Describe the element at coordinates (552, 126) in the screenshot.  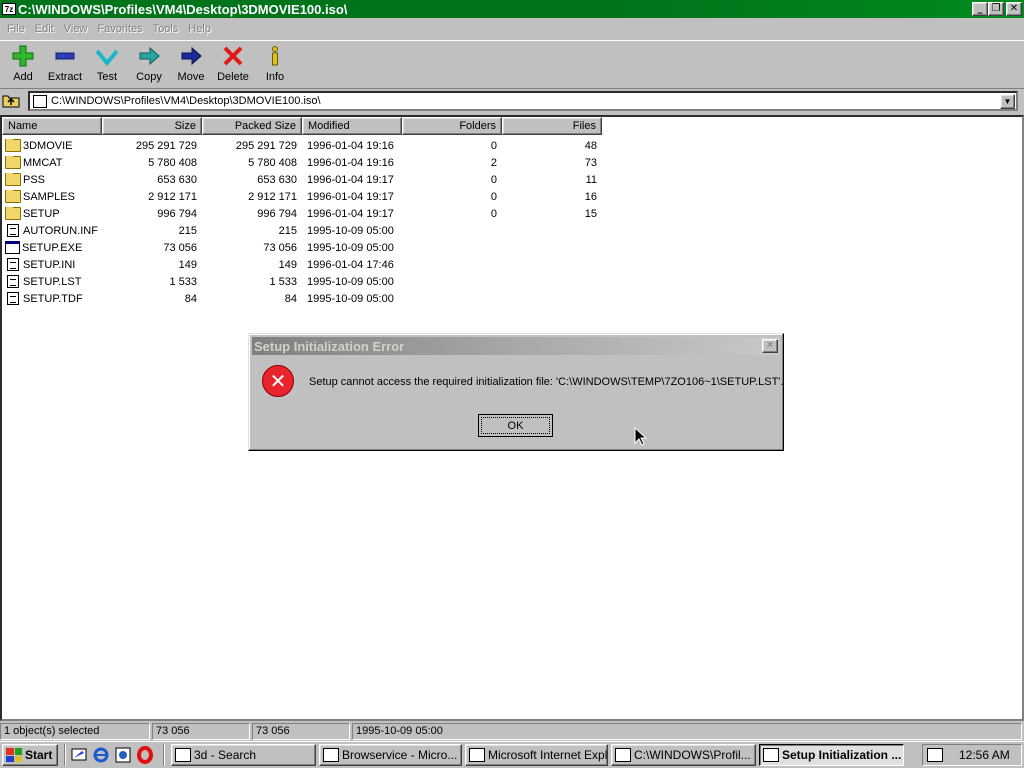
I see `column-header-files: Files` at that location.